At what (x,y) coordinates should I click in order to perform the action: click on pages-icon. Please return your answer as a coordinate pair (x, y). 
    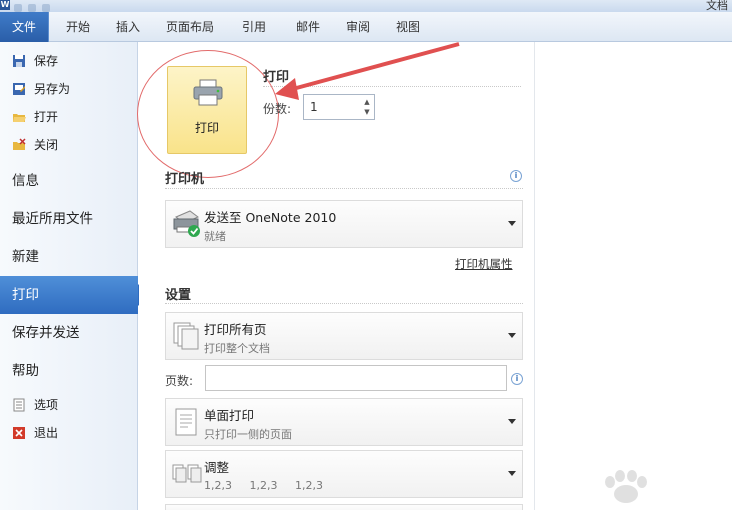
    Looking at the image, I should click on (186, 336).